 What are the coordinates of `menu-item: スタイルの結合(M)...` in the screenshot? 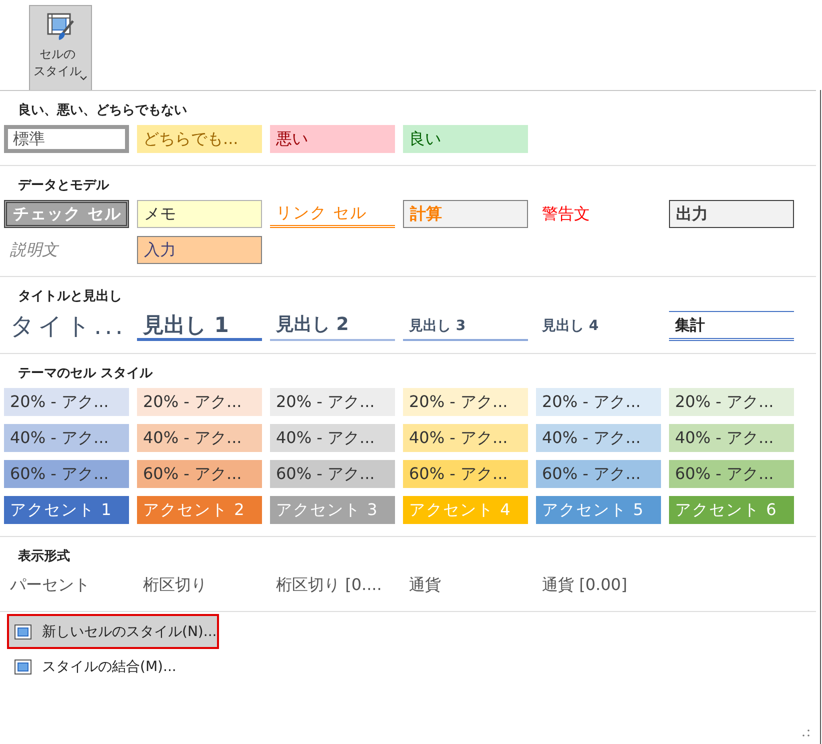 It's located at (408, 666).